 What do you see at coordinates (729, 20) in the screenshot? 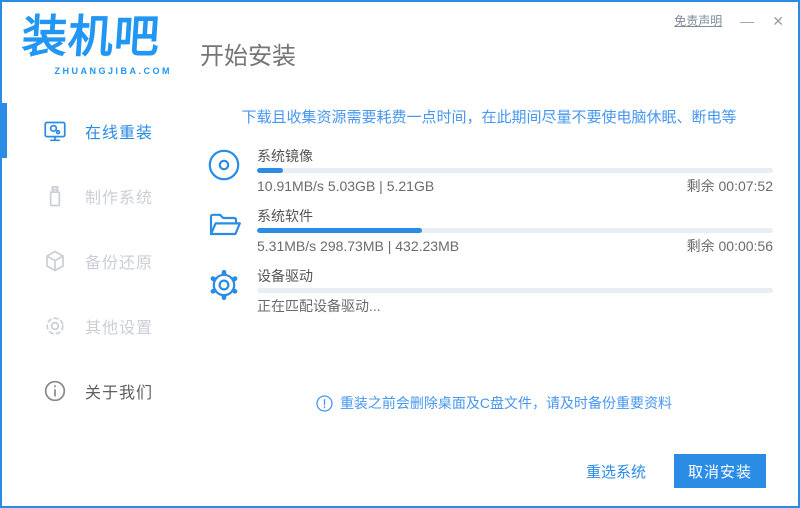
I see `titlebar-controls: 免责声明 — ✕` at bounding box center [729, 20].